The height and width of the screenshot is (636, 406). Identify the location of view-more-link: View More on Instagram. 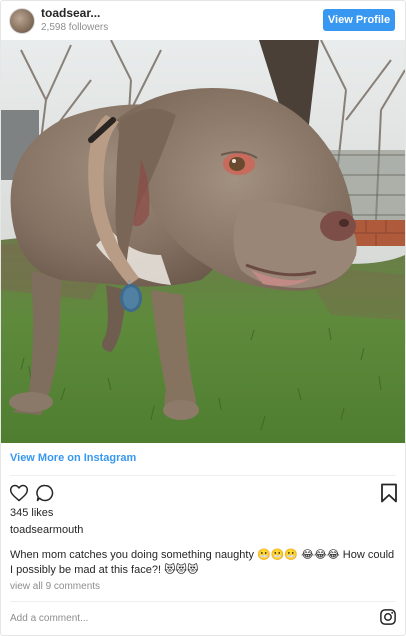
(73, 458).